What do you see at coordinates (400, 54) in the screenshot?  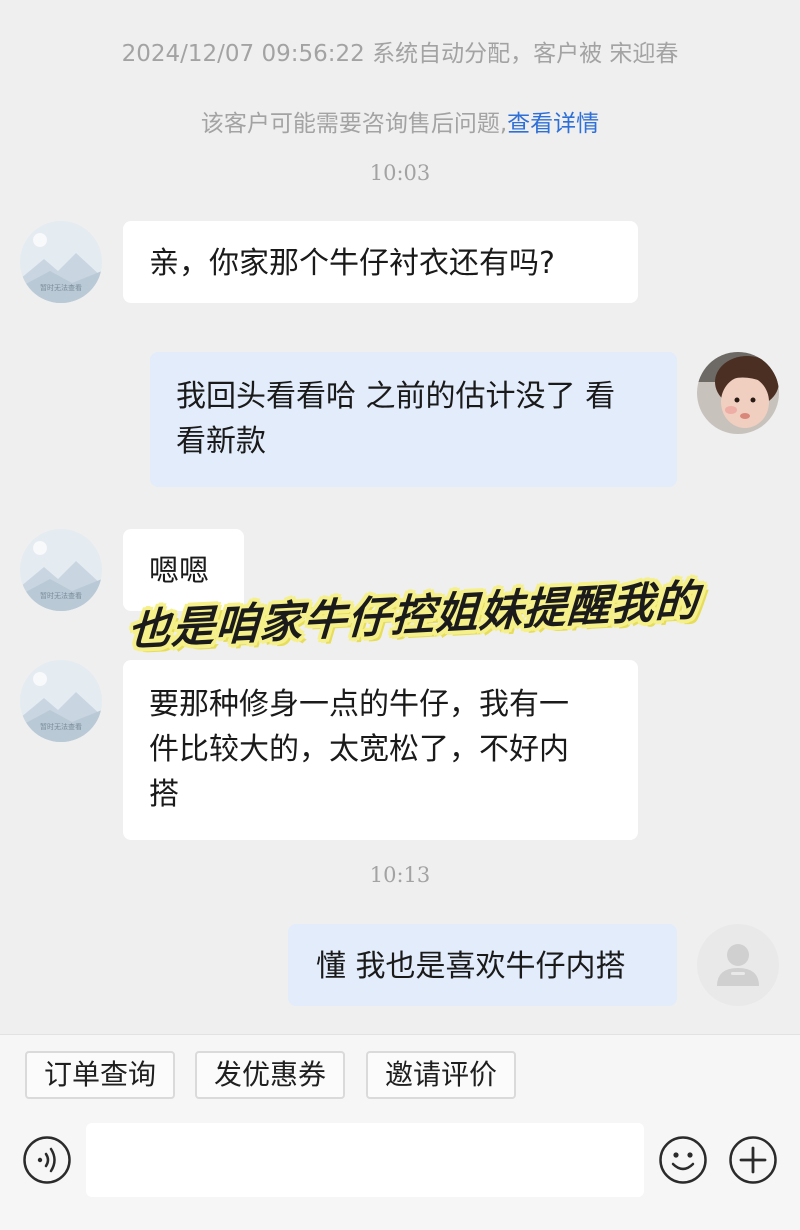 I see `system-assign-notice: 2024/12/07 09:56:22 系统自动分配，客户被 宋迎春` at bounding box center [400, 54].